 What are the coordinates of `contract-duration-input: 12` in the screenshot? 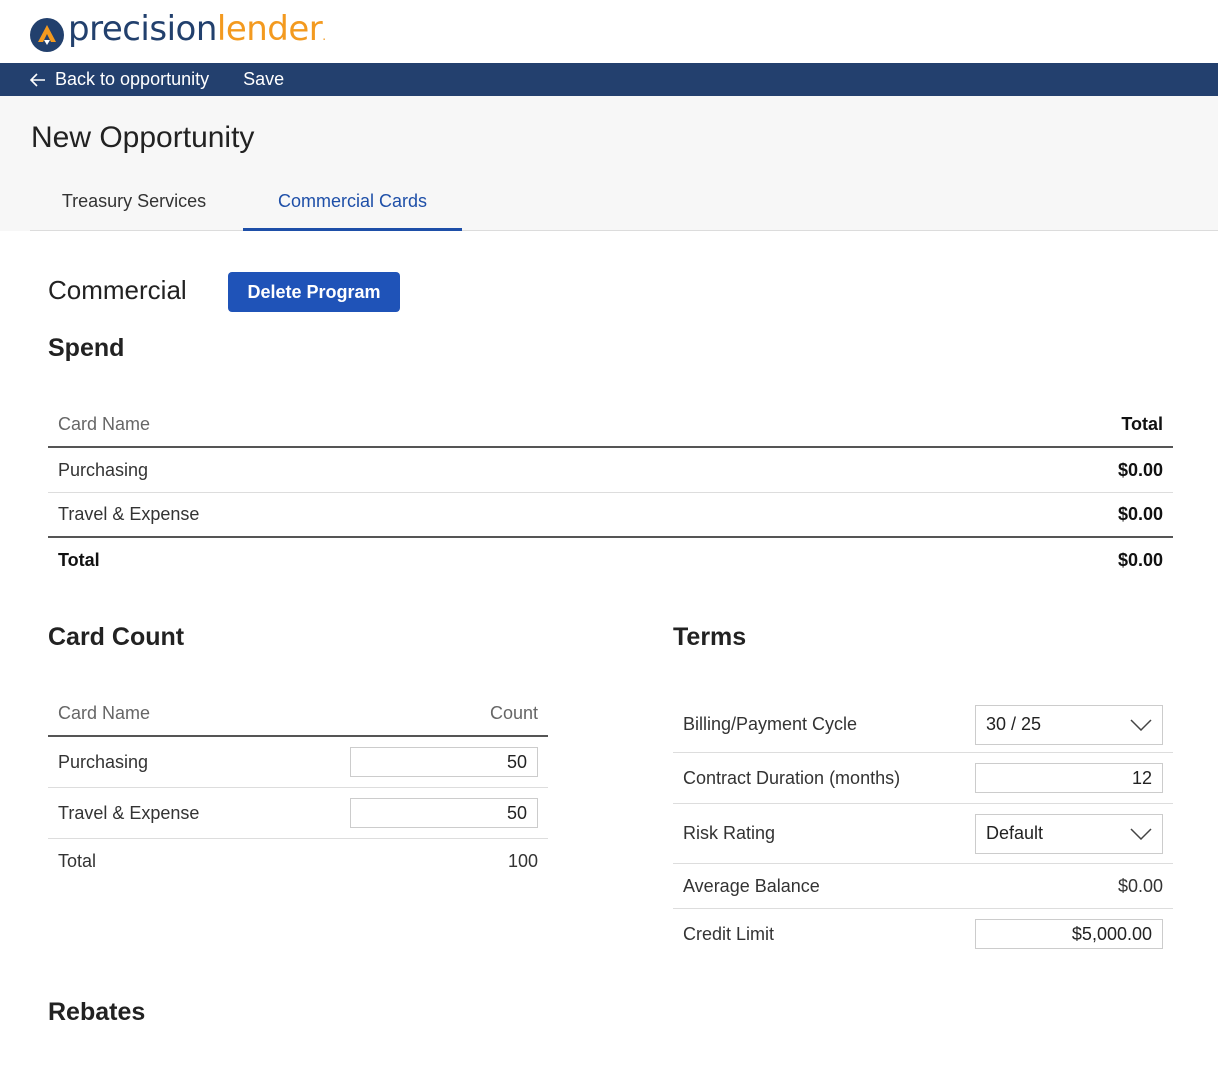 It's located at (1069, 778).